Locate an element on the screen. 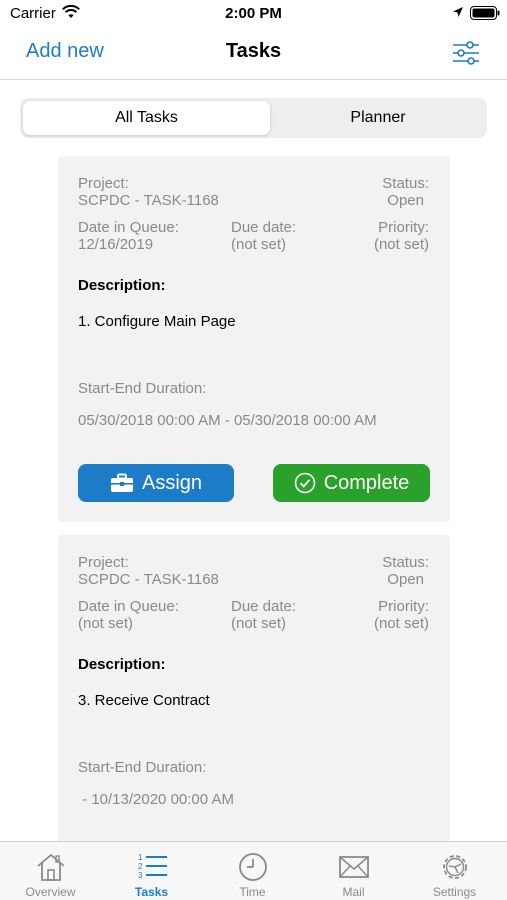  assign-button: Assign is located at coordinates (156, 483).